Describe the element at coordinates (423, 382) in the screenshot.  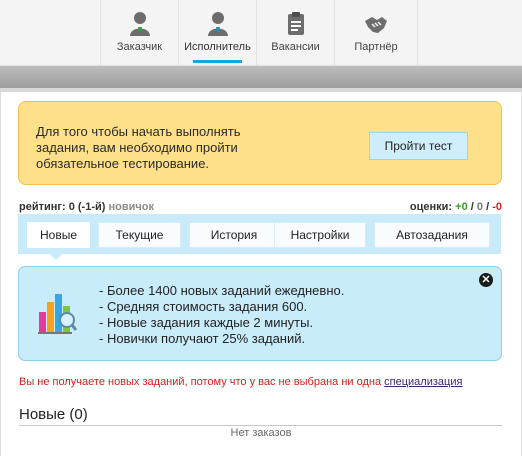
I see `specialization-link: специализация` at that location.